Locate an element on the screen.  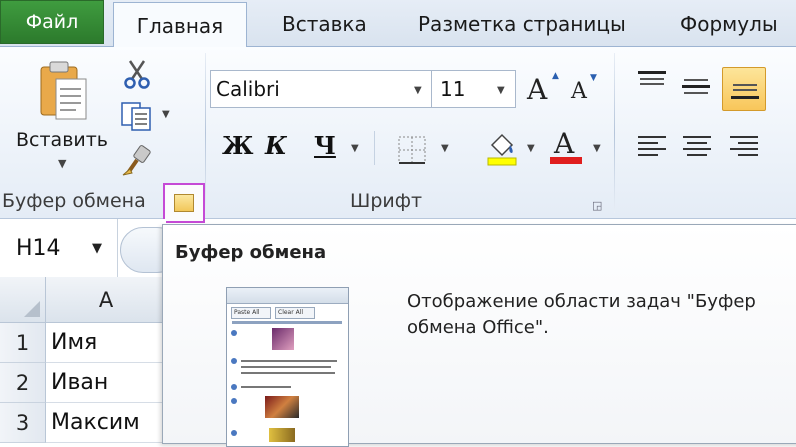
dialog-launcher-icon: ◲ is located at coordinates (597, 205).